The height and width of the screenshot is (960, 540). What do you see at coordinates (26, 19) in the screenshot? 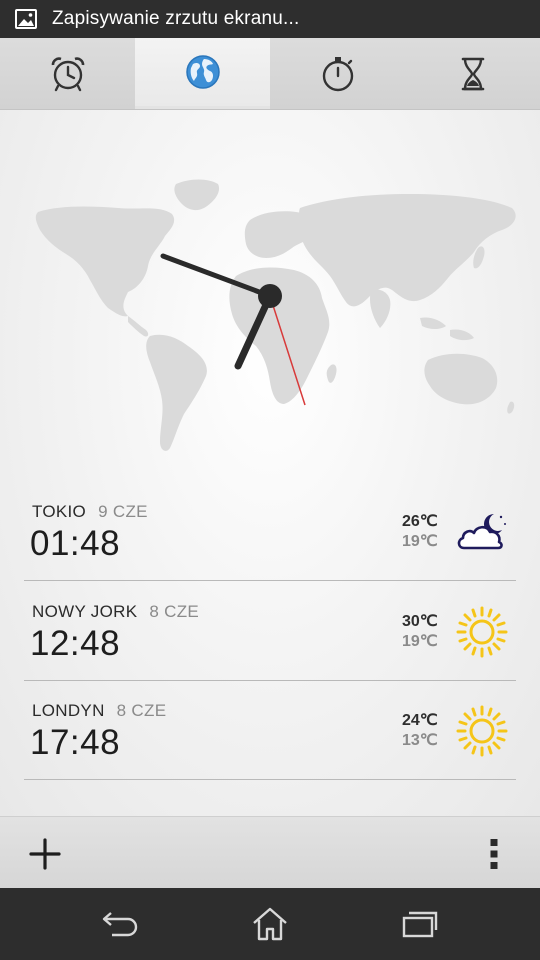
I see `image-icon` at bounding box center [26, 19].